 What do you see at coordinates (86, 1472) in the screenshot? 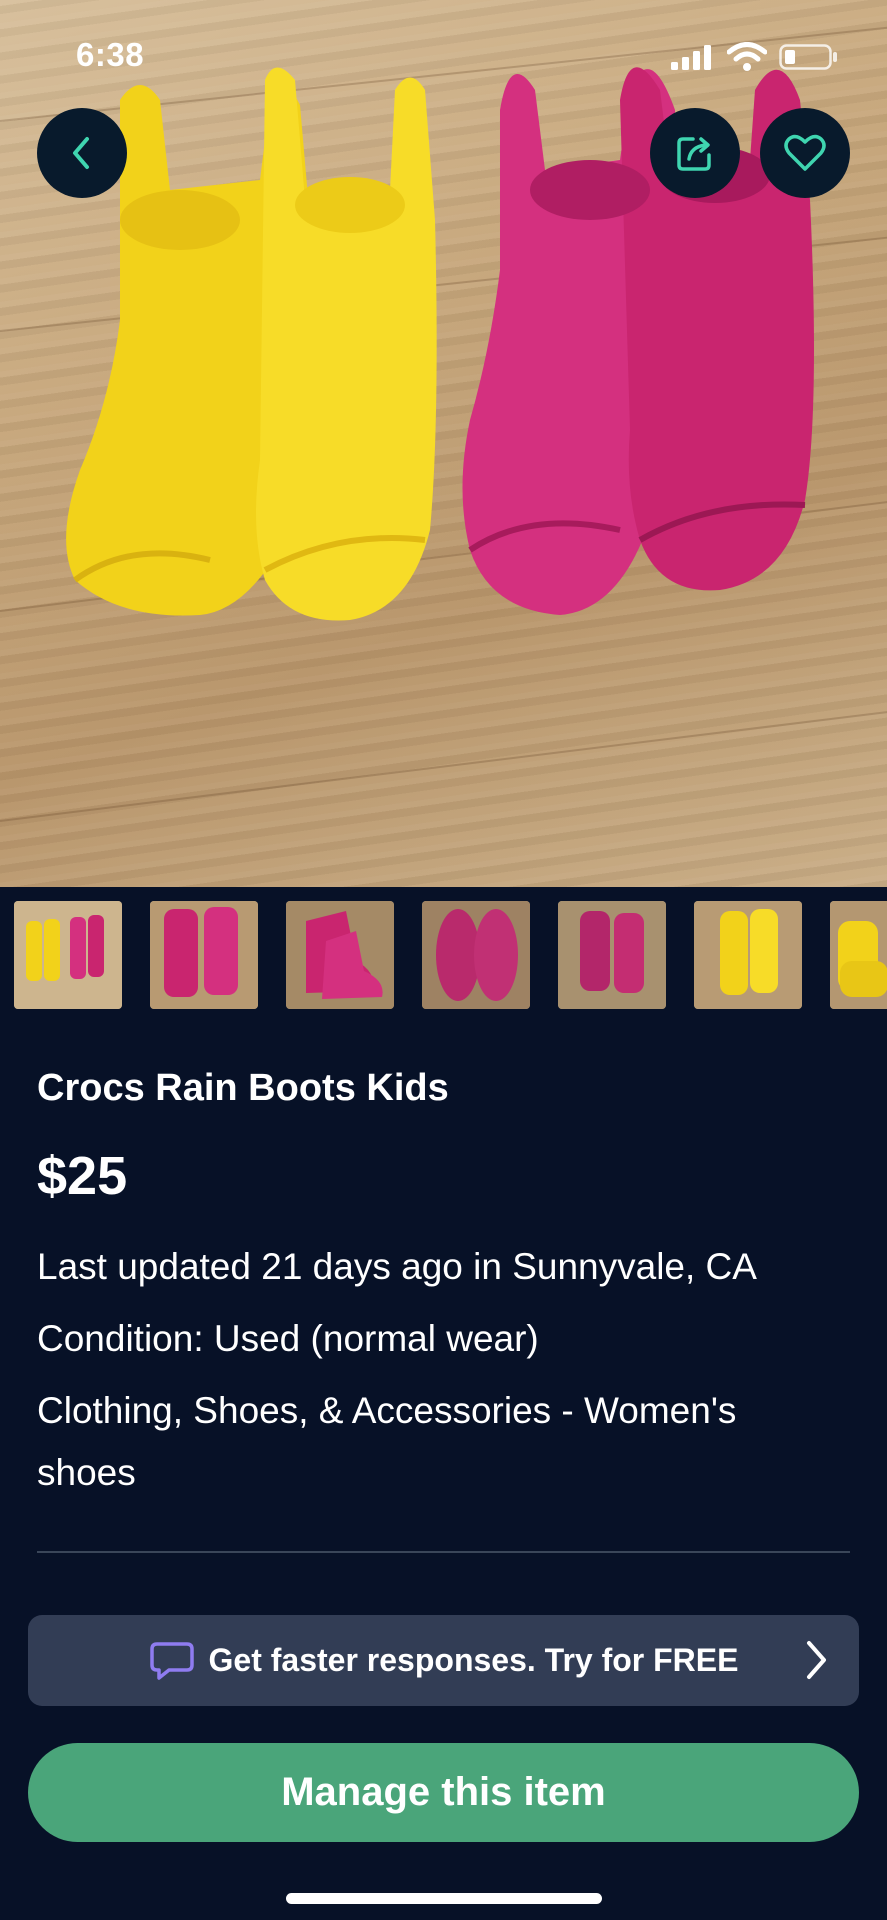
I see `listing-category-line-2: shoes` at bounding box center [86, 1472].